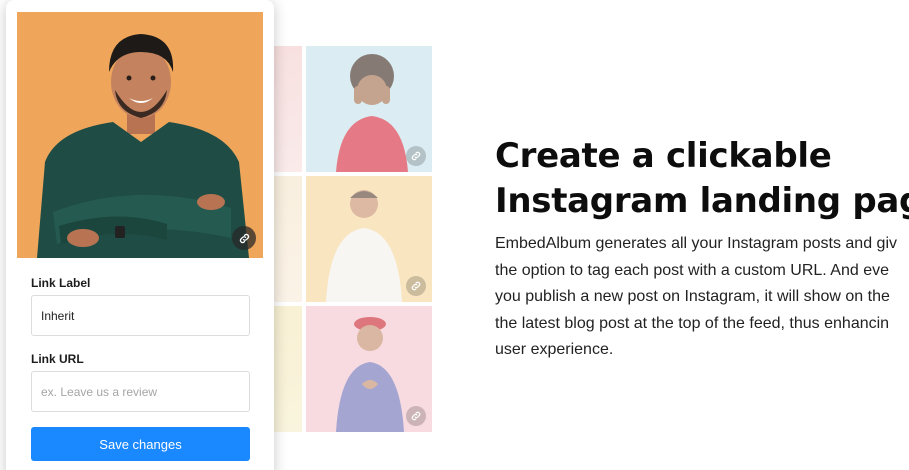 This screenshot has width=909, height=470. Describe the element at coordinates (61, 283) in the screenshot. I see `link-label-heading: Link Label` at that location.